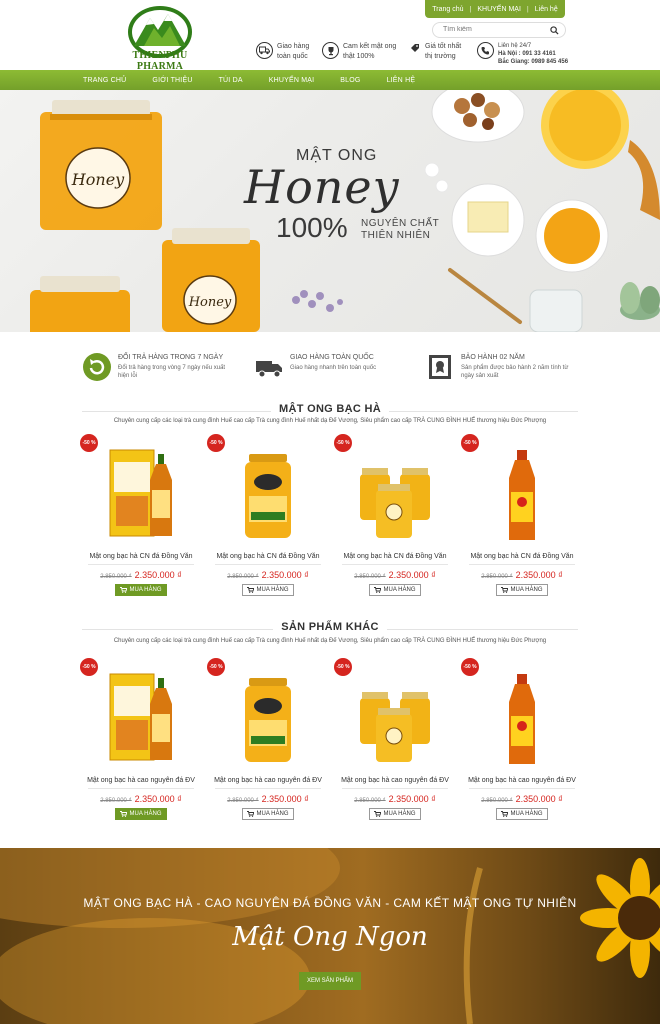 This screenshot has width=660, height=1024. I want to click on butter-plate-image, so click(488, 220).